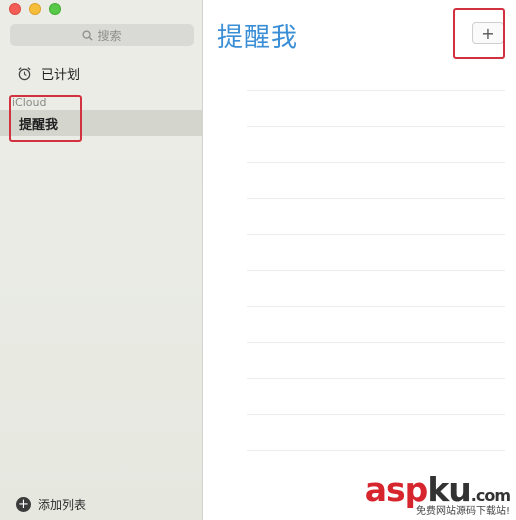 Image resolution: width=516 pixels, height=520 pixels. What do you see at coordinates (62, 505) in the screenshot?
I see `add-list-label: 添加列表` at bounding box center [62, 505].